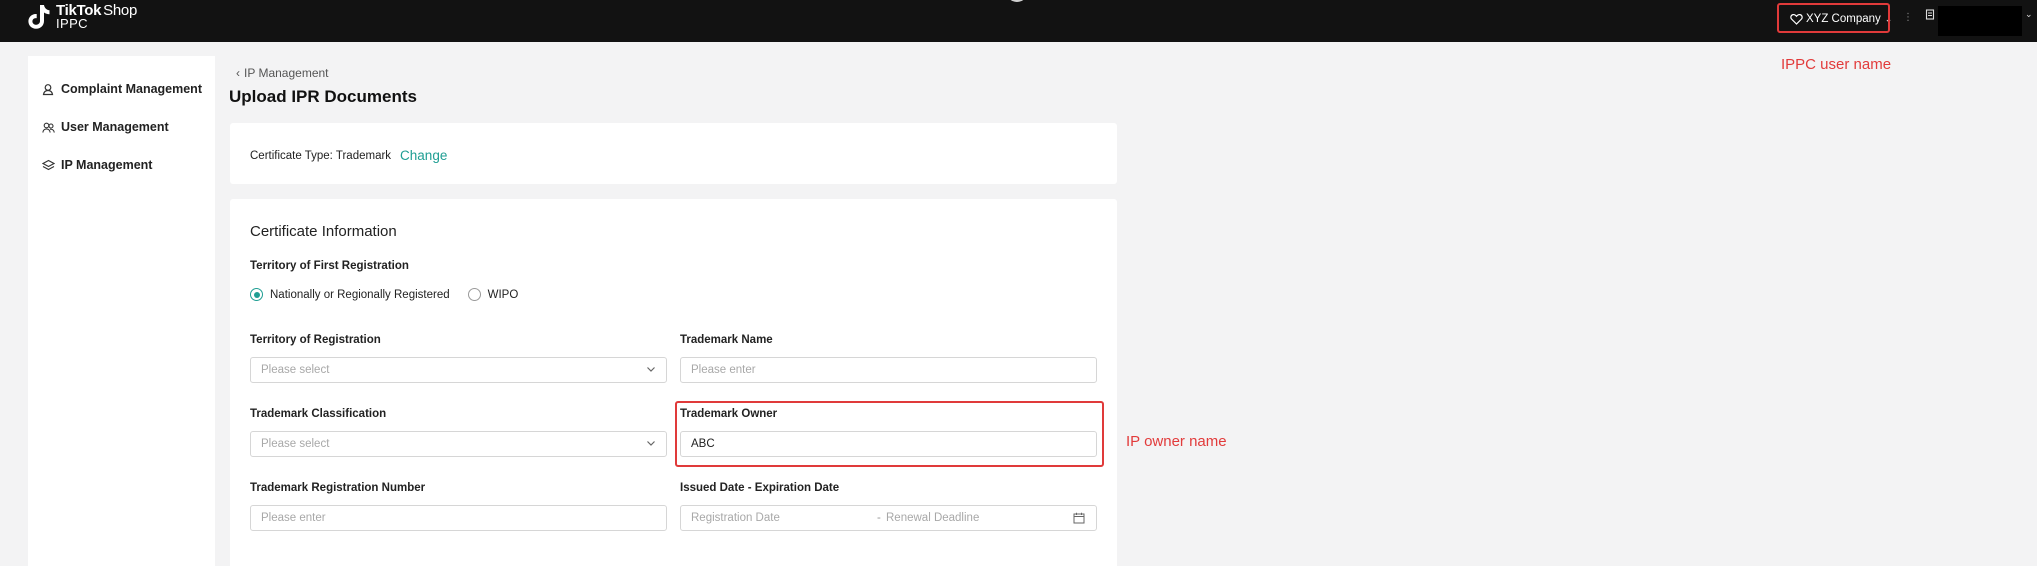  What do you see at coordinates (474, 294) in the screenshot?
I see `radio-unchecked-icon` at bounding box center [474, 294].